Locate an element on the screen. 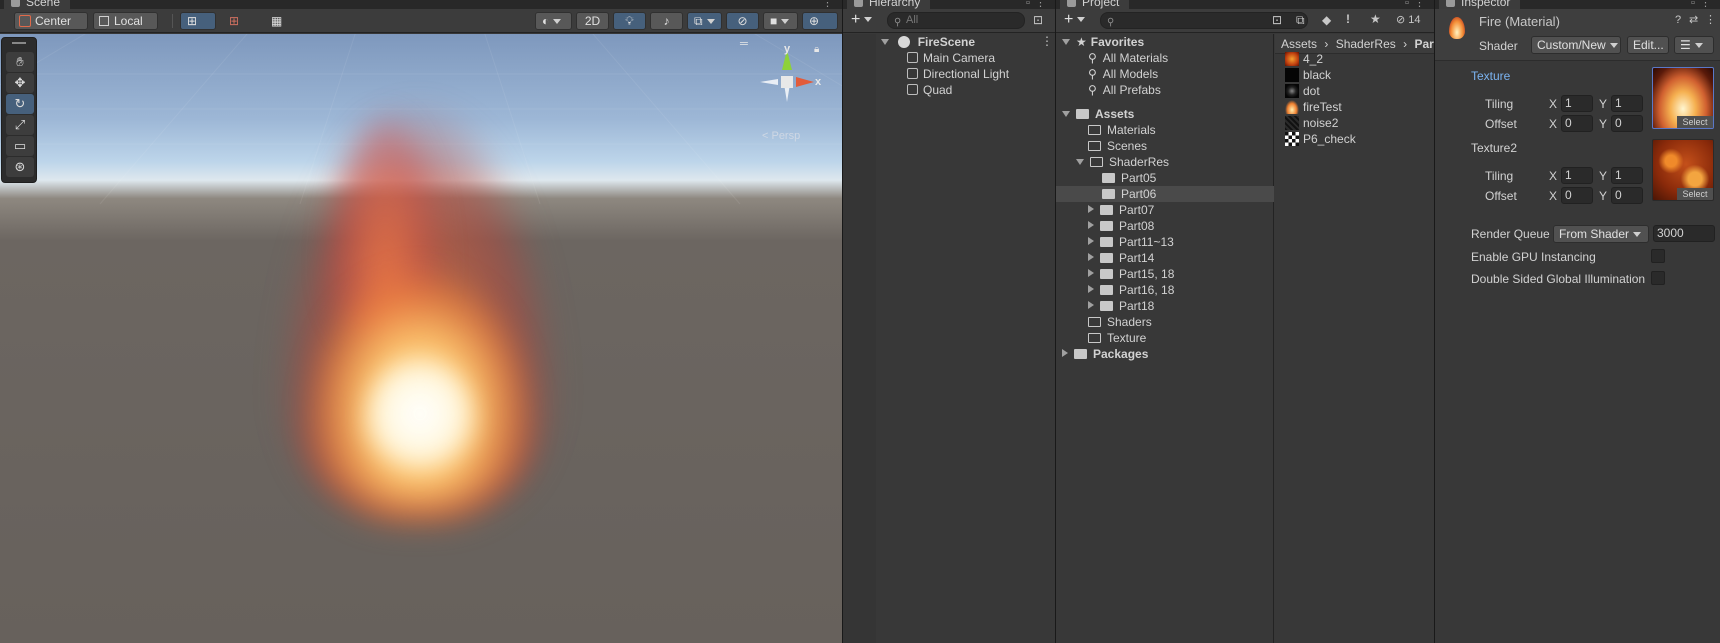 The image size is (1720, 643). favorite-item-all-models: ⚲ All Models is located at coordinates (1123, 74).